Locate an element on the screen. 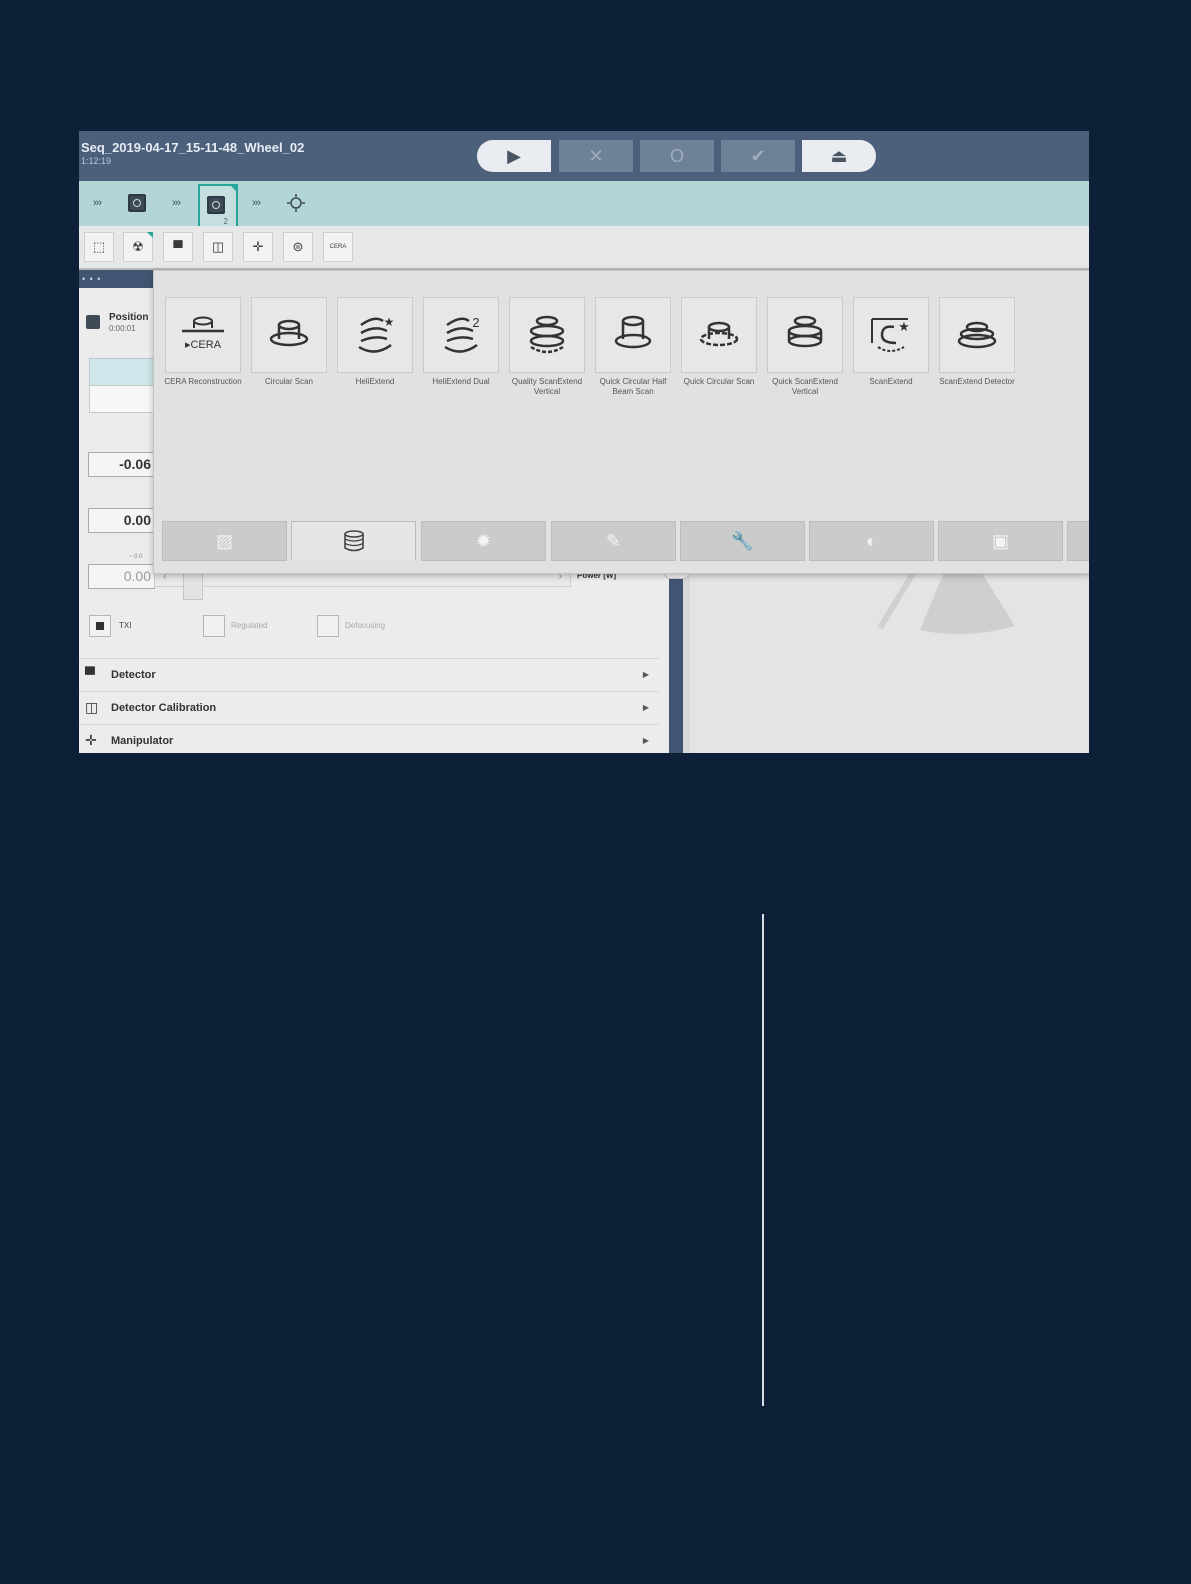 This screenshot has width=1191, height=1584. value-field: -0.06 is located at coordinates (121, 464).